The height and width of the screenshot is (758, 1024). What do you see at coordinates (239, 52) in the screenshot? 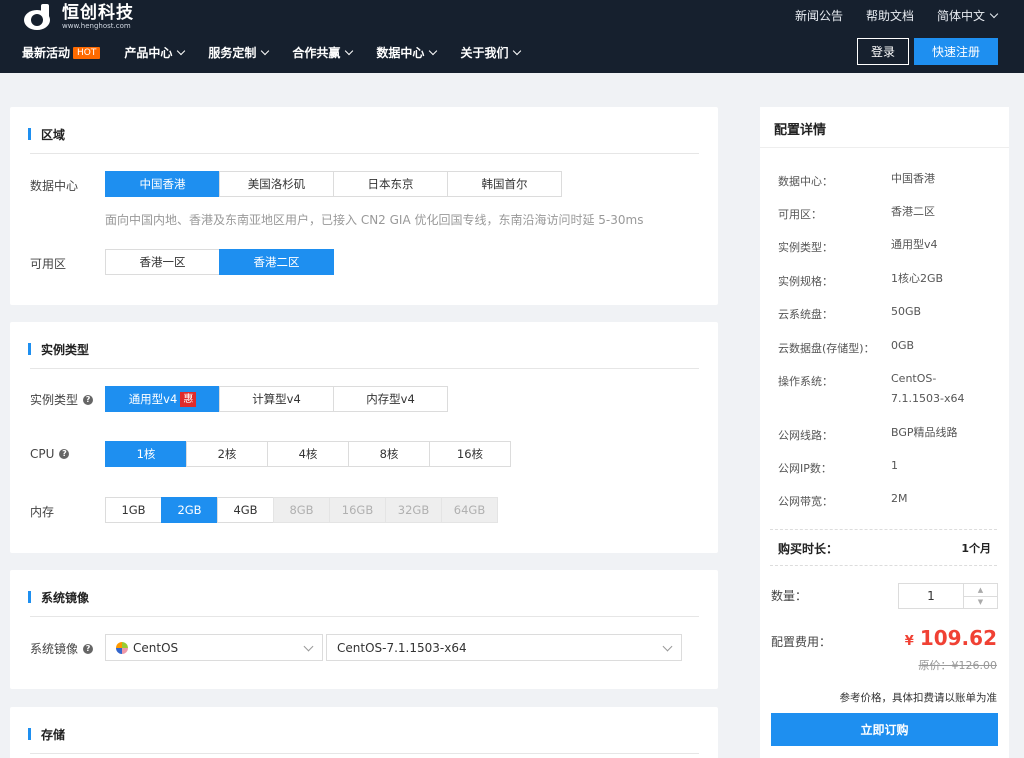
I see `nav-item-custom-services: 服务定制` at bounding box center [239, 52].